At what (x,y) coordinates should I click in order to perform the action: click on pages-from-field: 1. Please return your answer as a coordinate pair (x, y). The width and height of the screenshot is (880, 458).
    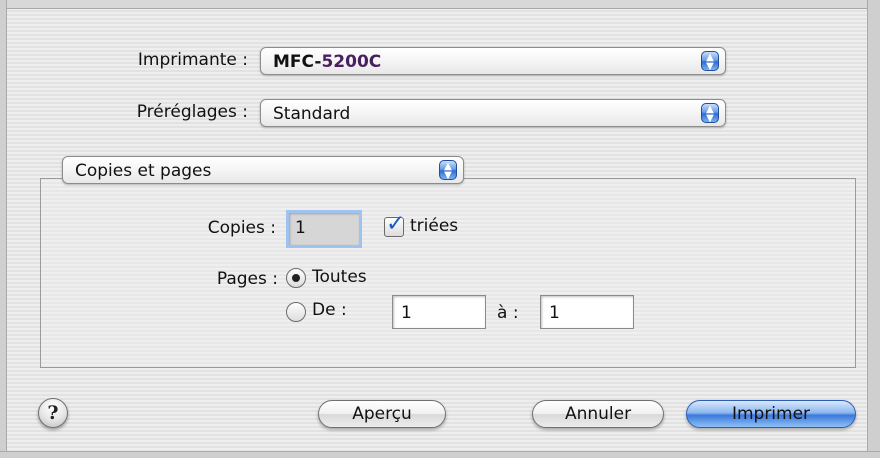
    Looking at the image, I should click on (439, 312).